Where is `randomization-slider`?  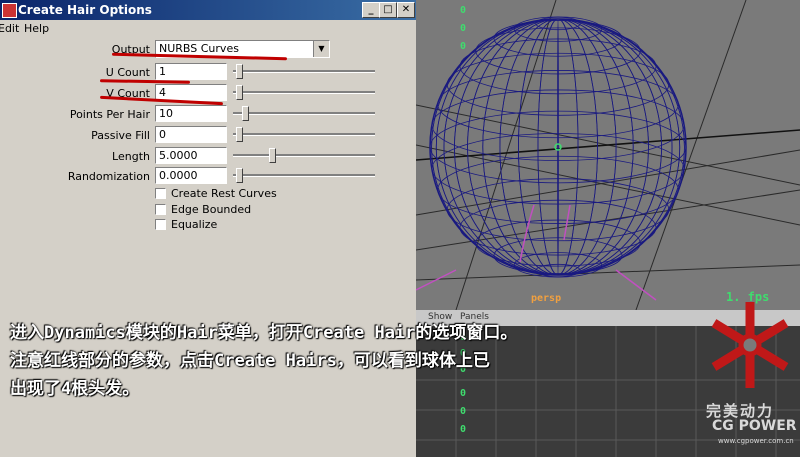 randomization-slider is located at coordinates (304, 175).